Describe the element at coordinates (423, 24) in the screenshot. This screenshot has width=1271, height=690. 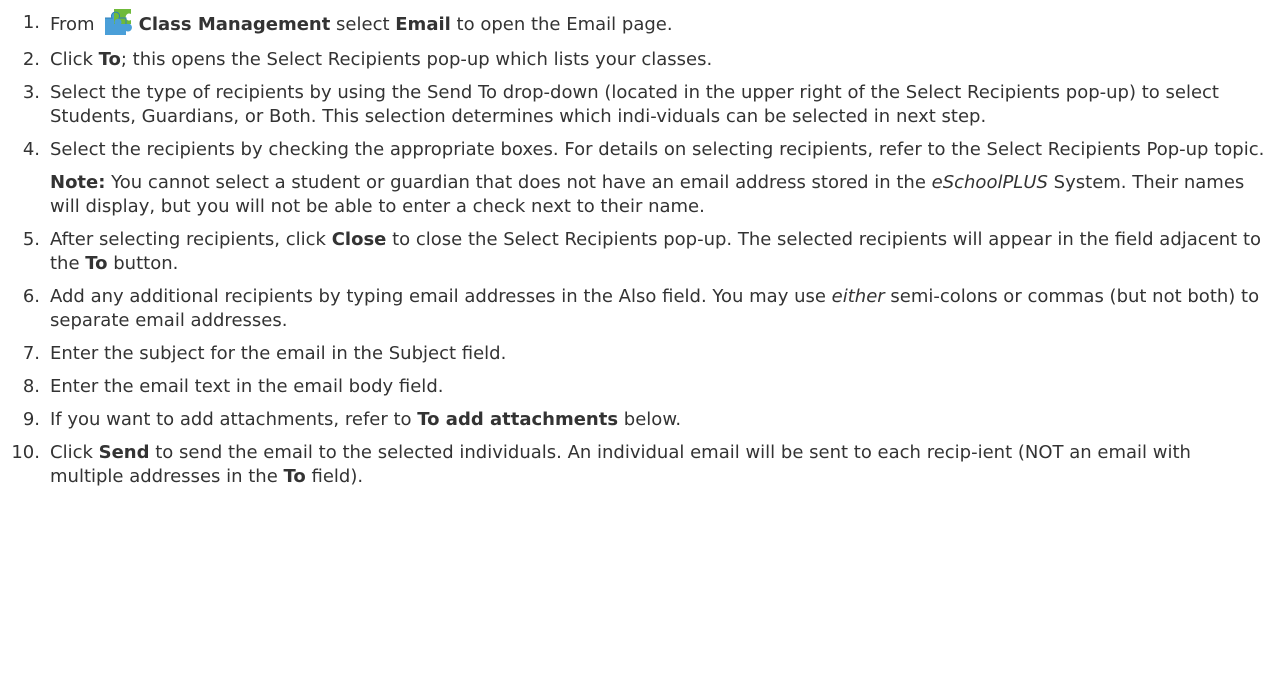
I see `email-label: Email` at that location.